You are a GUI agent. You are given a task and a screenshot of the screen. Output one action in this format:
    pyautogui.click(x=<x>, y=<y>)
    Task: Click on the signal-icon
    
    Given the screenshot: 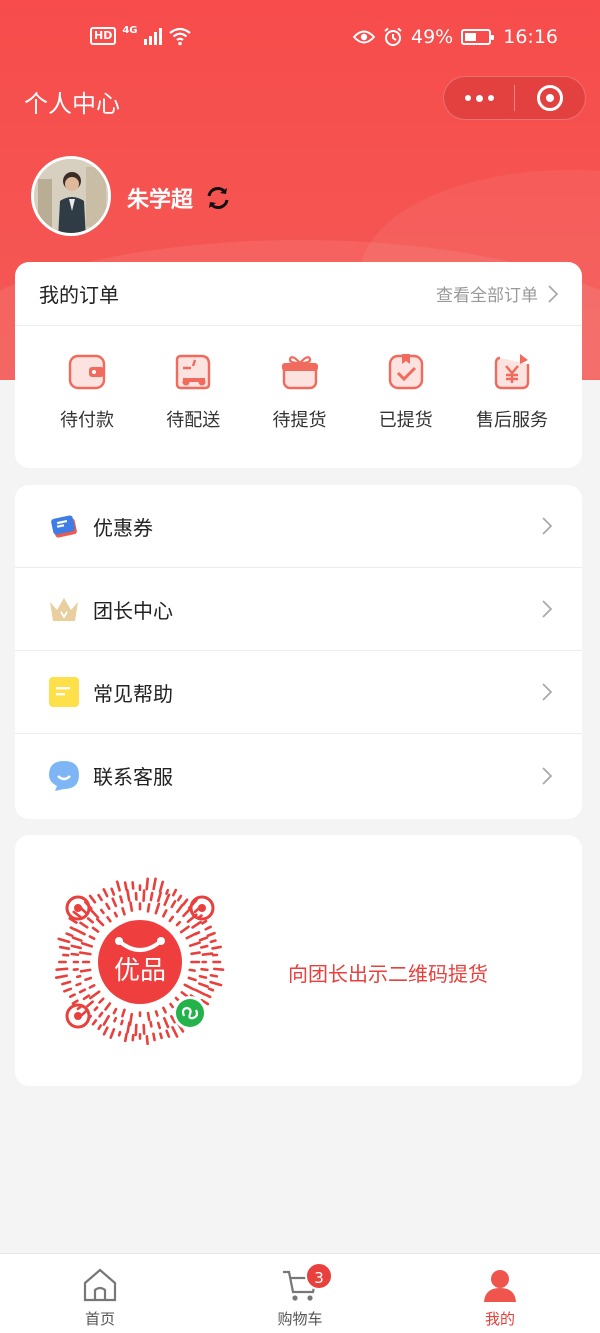 What is the action you would take?
    pyautogui.click(x=152, y=36)
    